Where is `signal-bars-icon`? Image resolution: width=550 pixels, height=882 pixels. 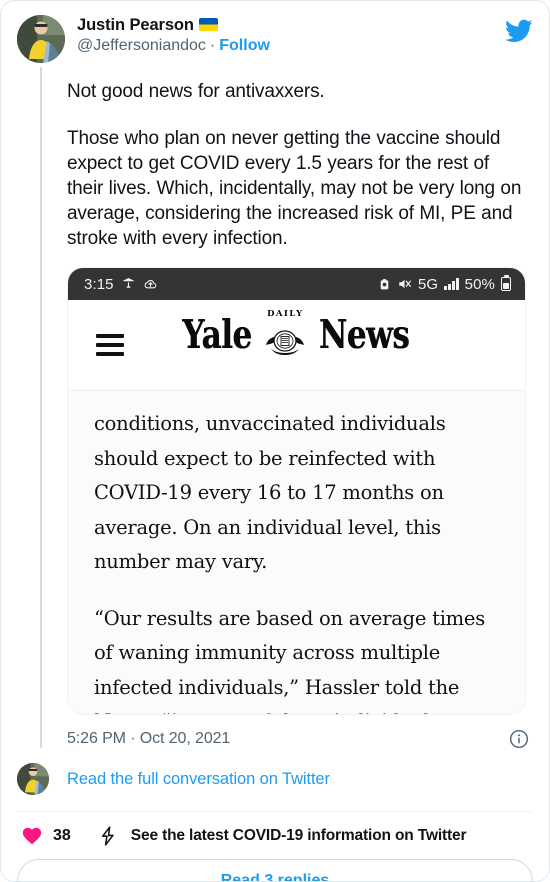 signal-bars-icon is located at coordinates (451, 284).